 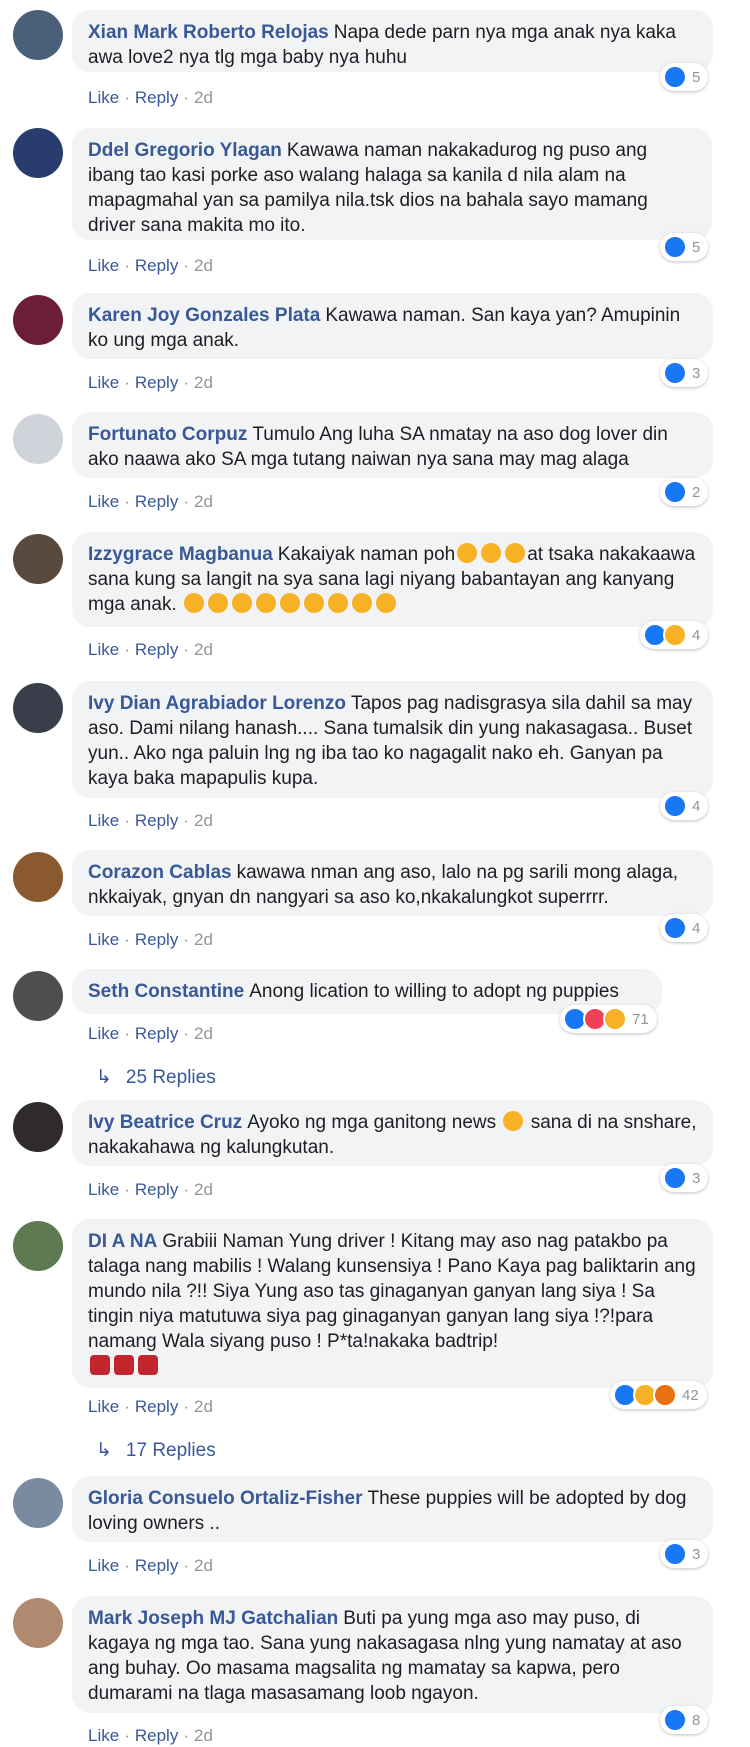 I want to click on sad-reaction-icon, so click(x=675, y=635).